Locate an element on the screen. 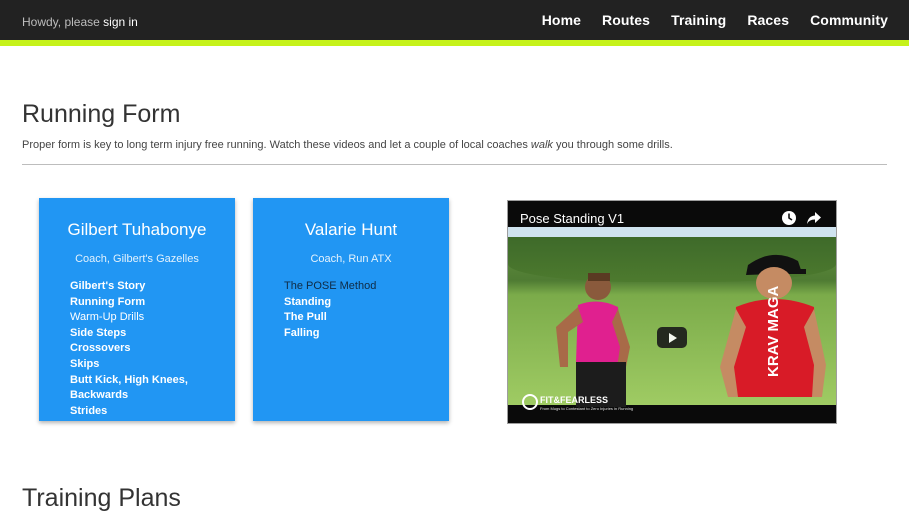 This screenshot has height=513, width=909. video-link-skips: Skips is located at coordinates (152, 365).